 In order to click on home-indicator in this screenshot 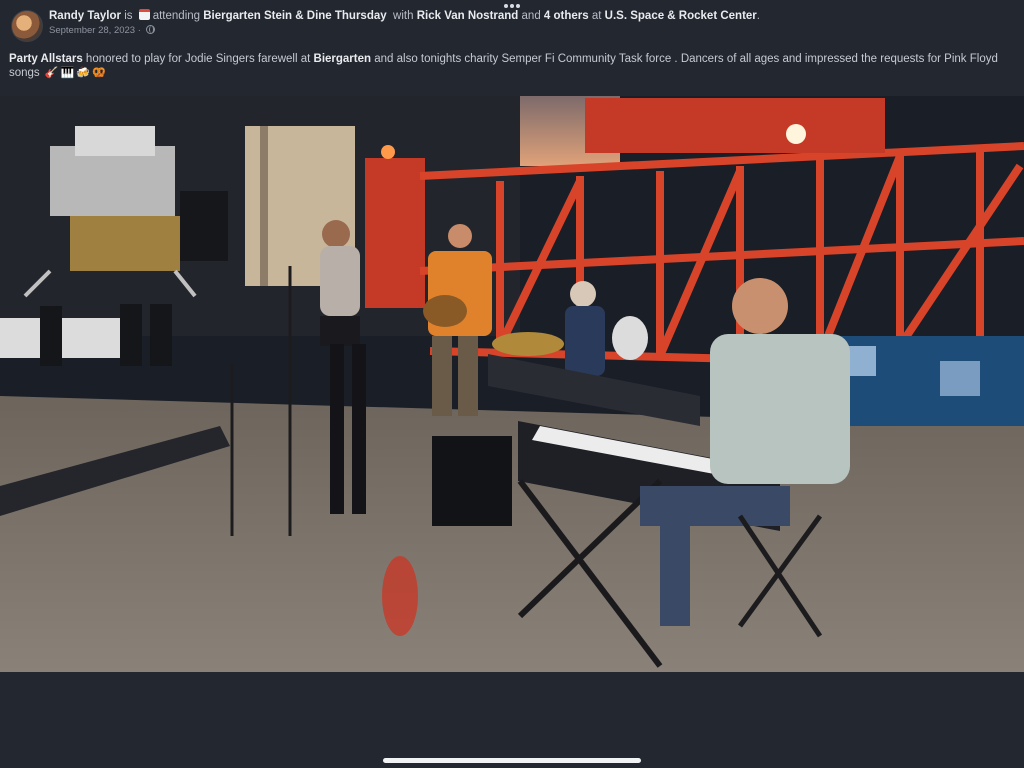, I will do `click(512, 760)`.